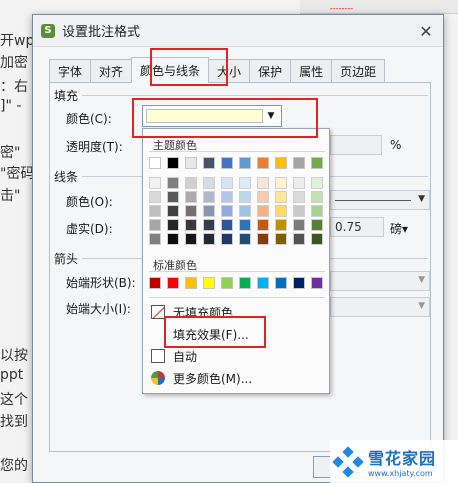  I want to click on fill-color-dropdown: ▼, so click(212, 116).